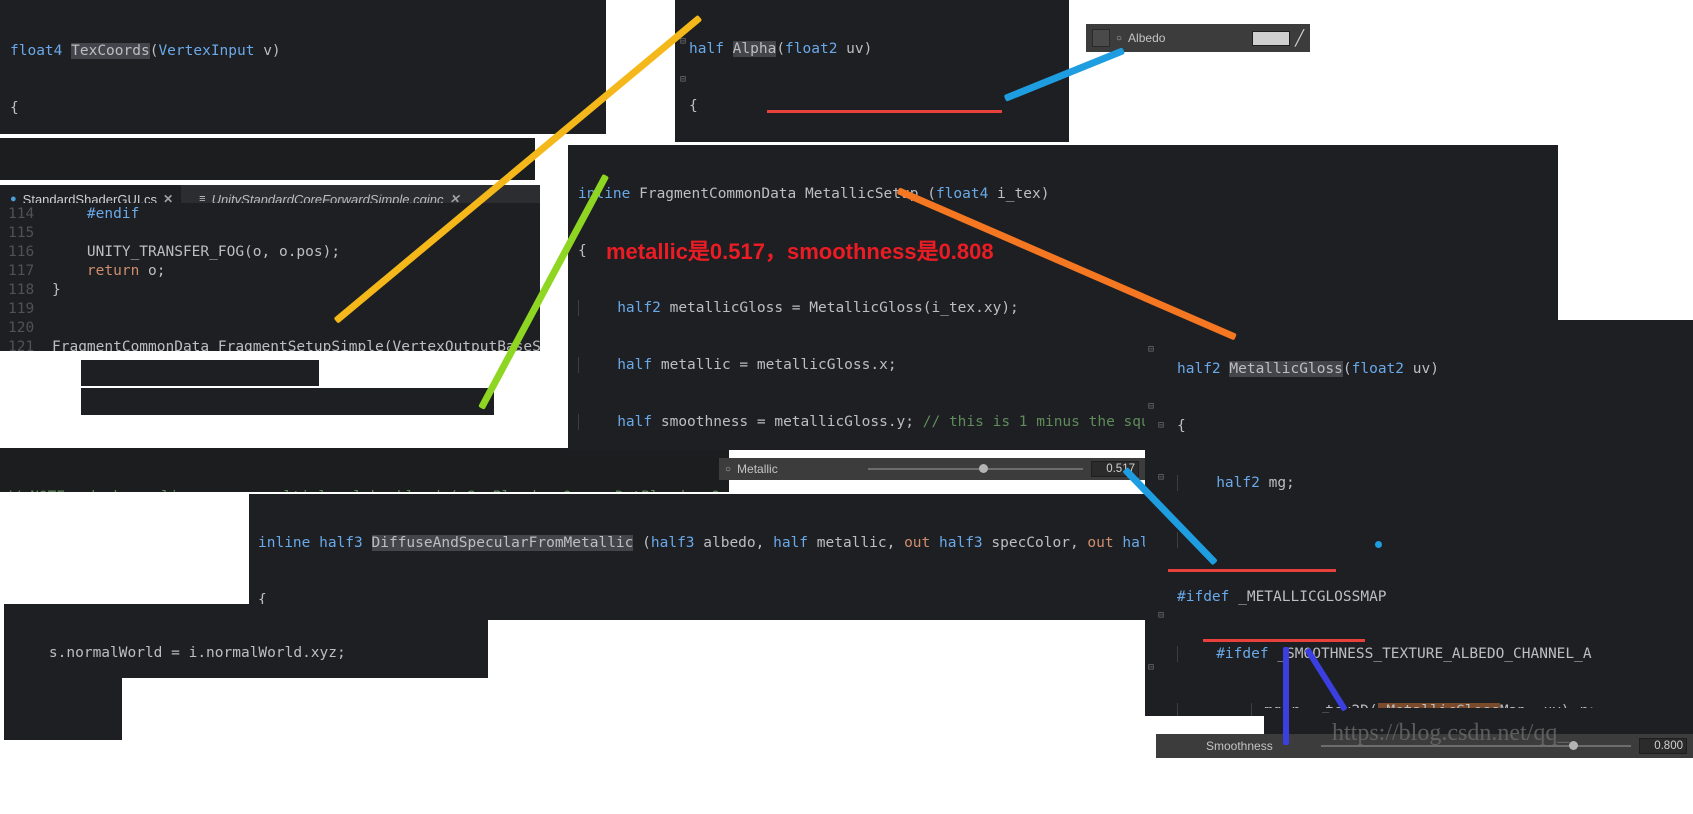 This screenshot has height=814, width=1693. Describe the element at coordinates (1451, 733) in the screenshot. I see `watermark: https://blog.csdn.net/qq_` at that location.